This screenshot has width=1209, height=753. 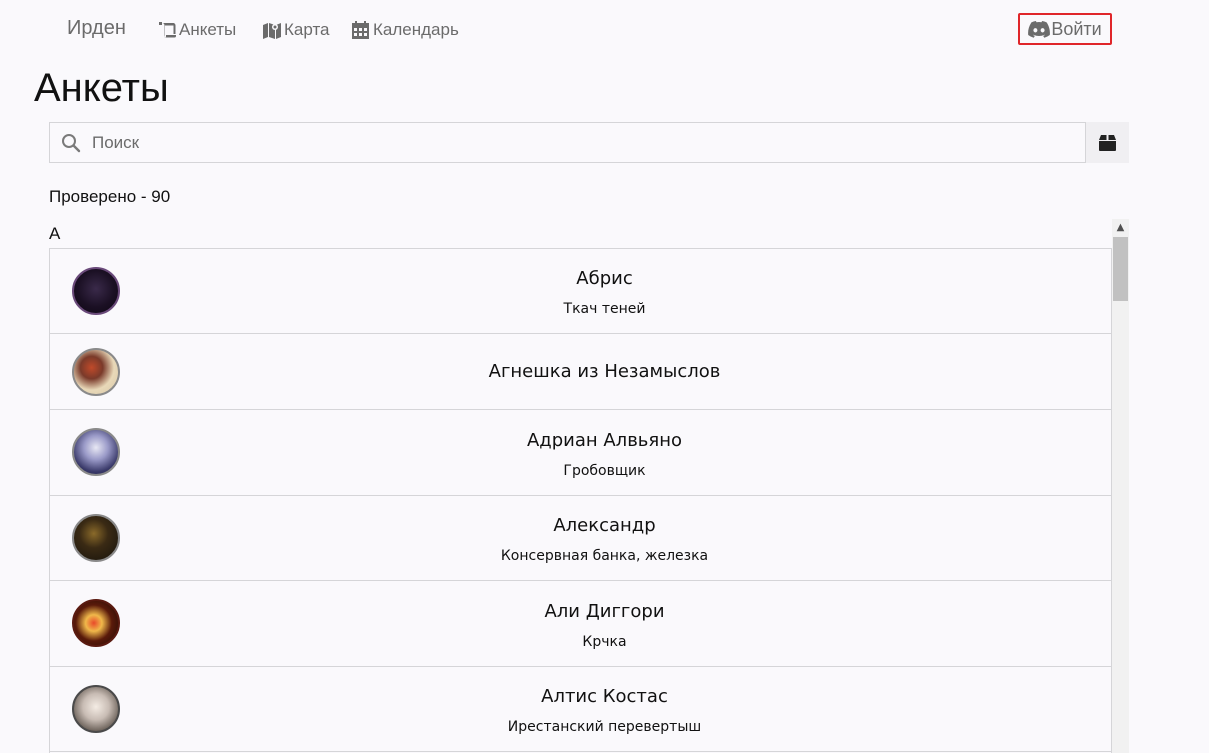 I want to click on list-item: Али Диггори Крчка, so click(x=580, y=623).